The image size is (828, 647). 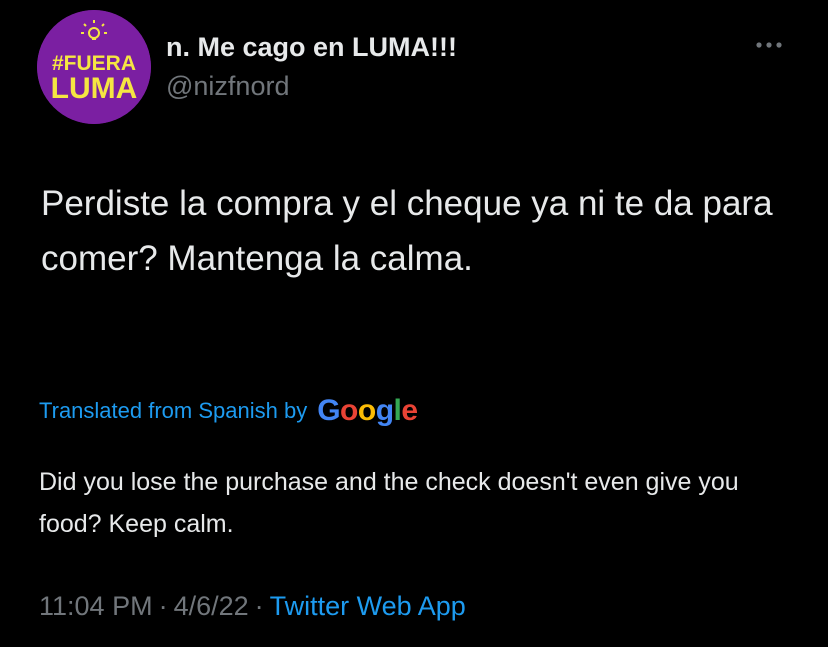 I want to click on tweet-metadata: 11:04 PM · 4/6/22 · Twitter Web App, so click(x=252, y=606).